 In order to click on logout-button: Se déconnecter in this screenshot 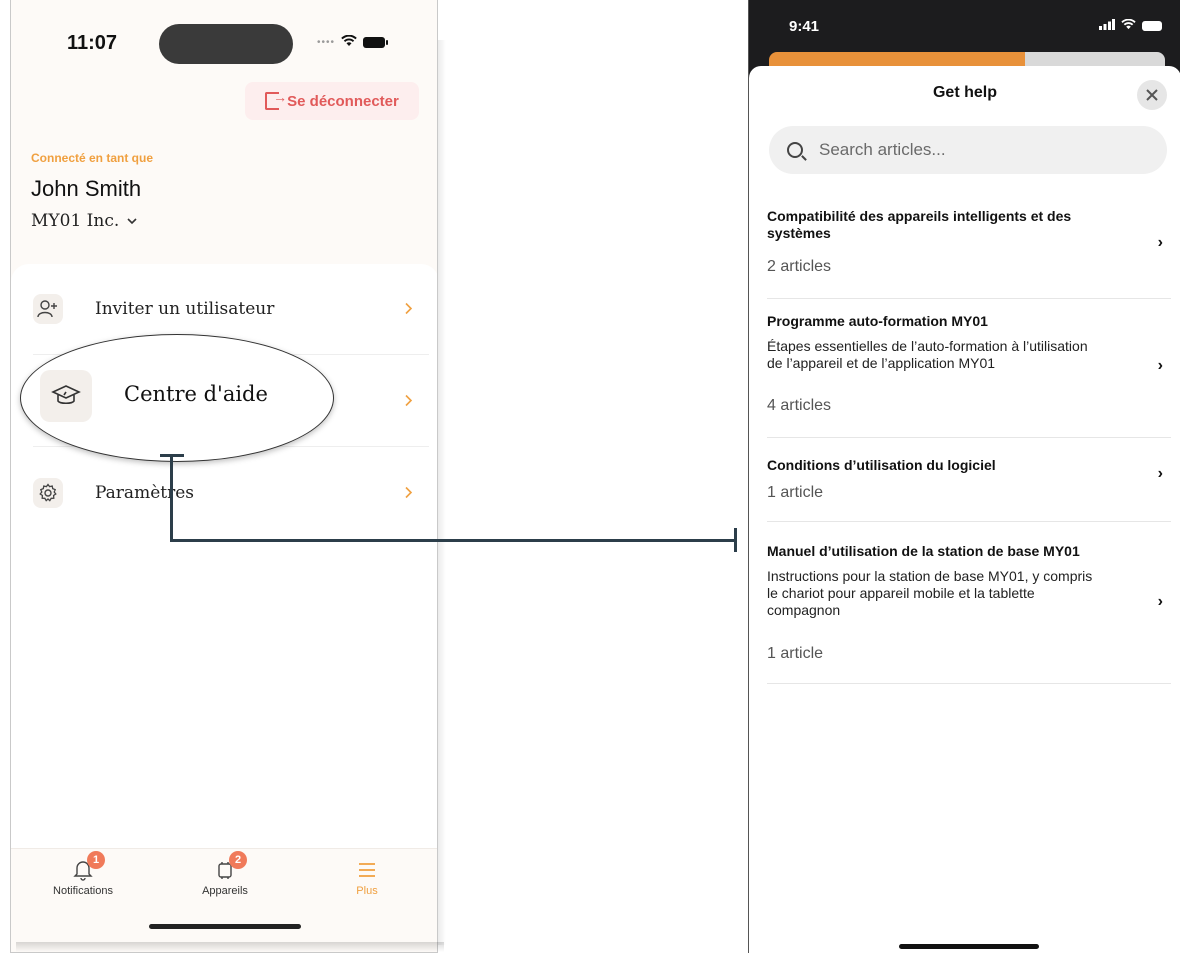, I will do `click(332, 101)`.